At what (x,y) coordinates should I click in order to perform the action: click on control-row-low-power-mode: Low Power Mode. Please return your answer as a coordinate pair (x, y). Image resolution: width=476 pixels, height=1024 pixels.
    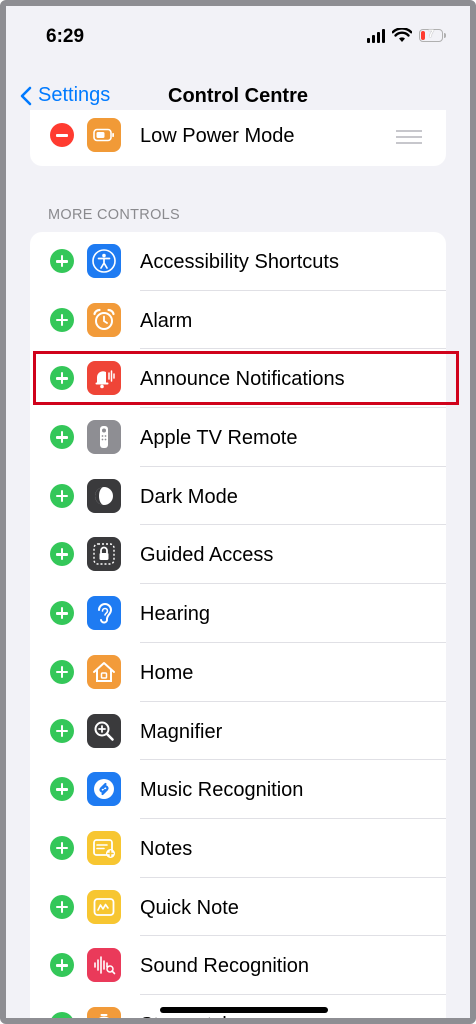
    Looking at the image, I should click on (238, 138).